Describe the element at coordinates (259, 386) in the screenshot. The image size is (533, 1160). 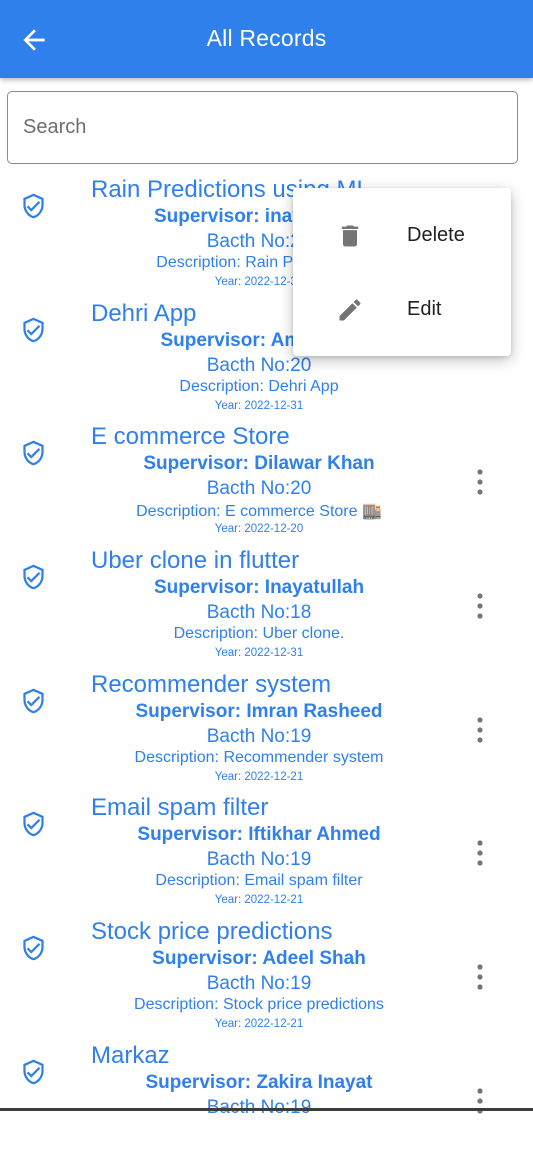
I see `record-description: Description: Dehri App` at that location.